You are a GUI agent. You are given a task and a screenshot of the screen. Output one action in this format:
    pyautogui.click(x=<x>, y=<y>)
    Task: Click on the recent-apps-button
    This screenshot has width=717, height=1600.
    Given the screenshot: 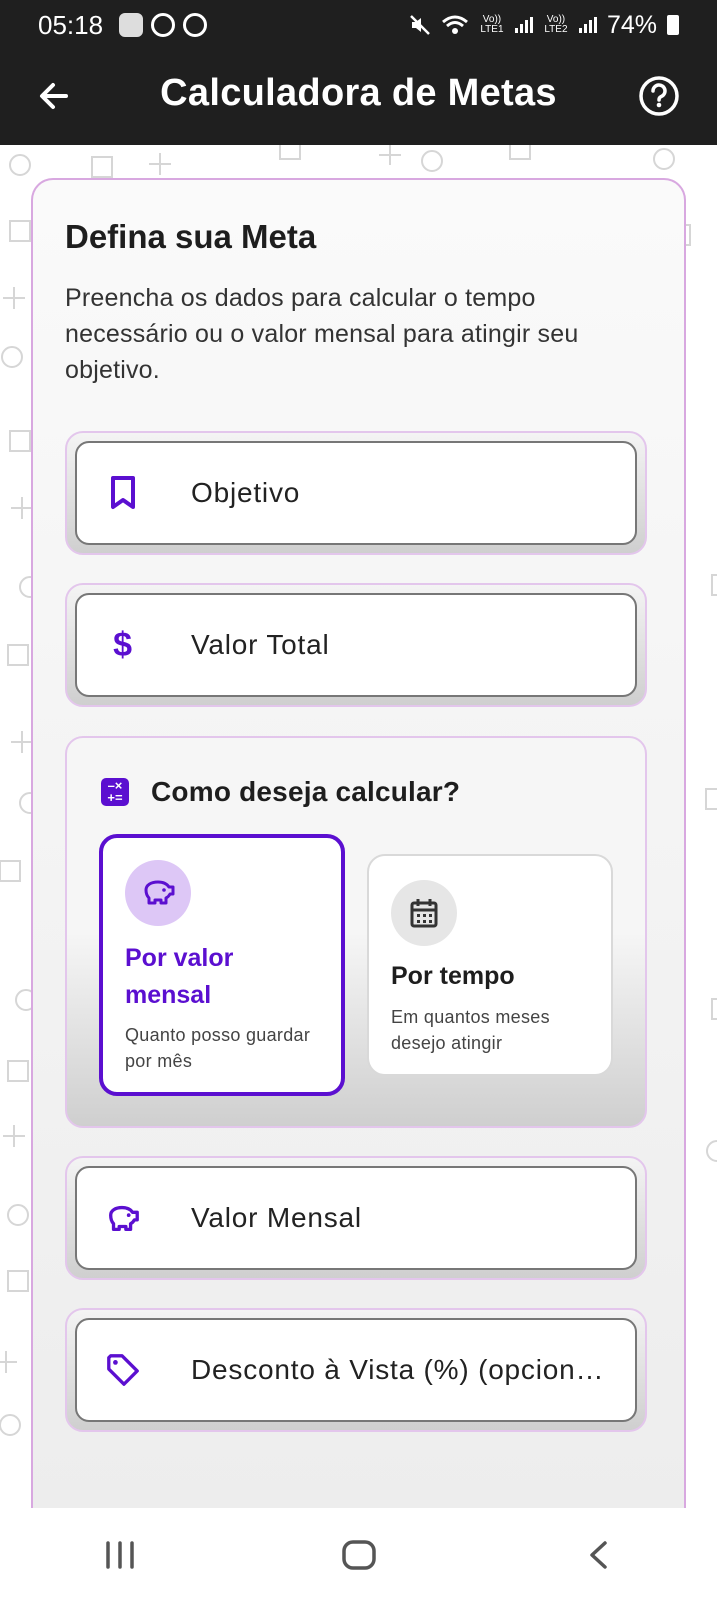 What is the action you would take?
    pyautogui.click(x=120, y=1555)
    